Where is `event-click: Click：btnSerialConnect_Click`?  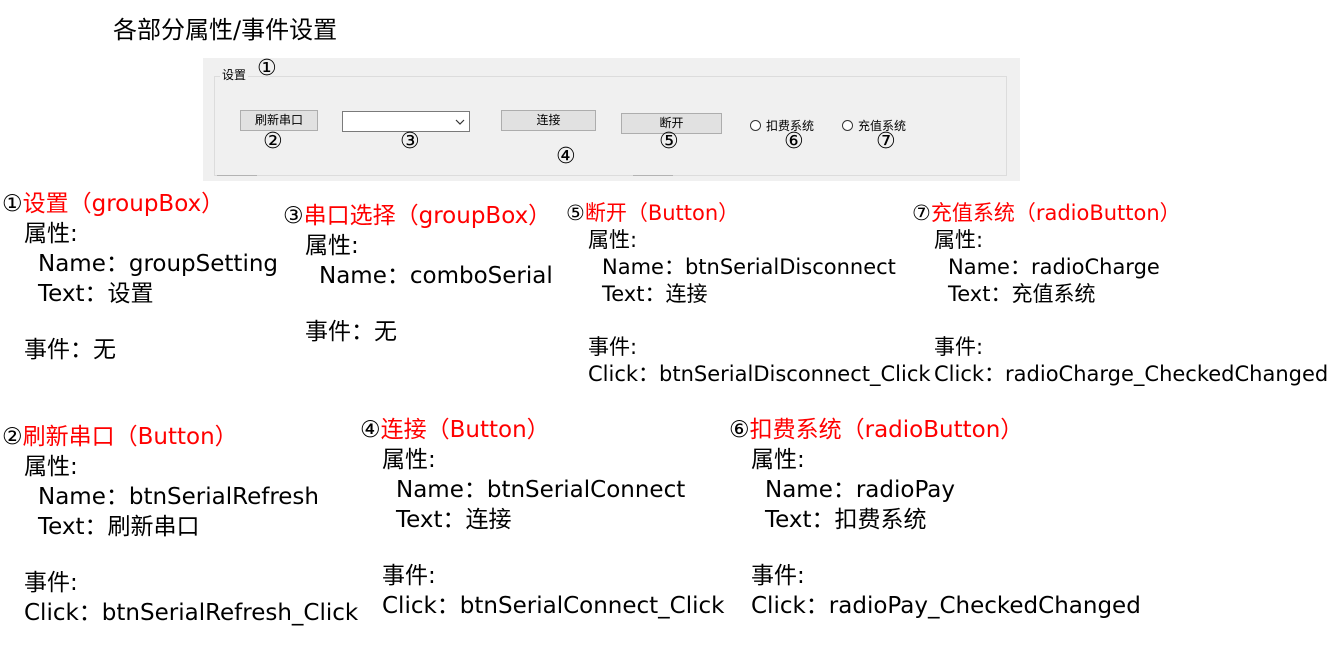 event-click: Click：btnSerialConnect_Click is located at coordinates (553, 606).